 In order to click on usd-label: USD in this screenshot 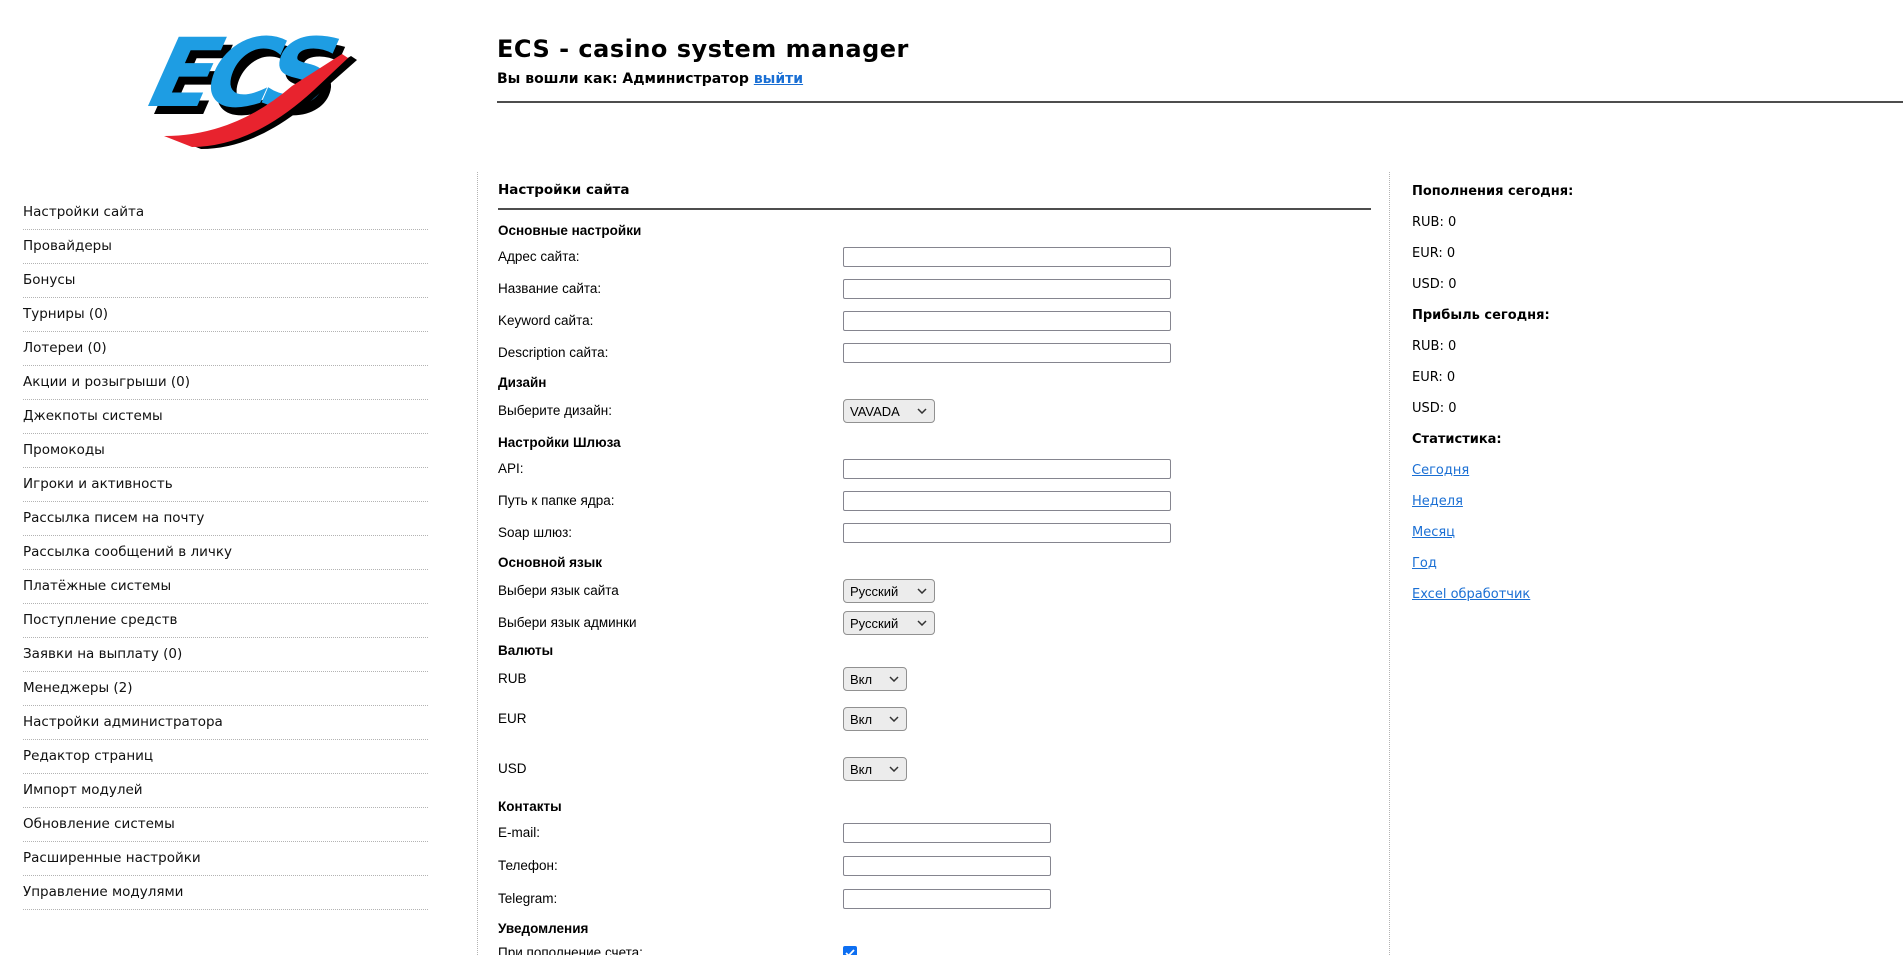, I will do `click(512, 768)`.